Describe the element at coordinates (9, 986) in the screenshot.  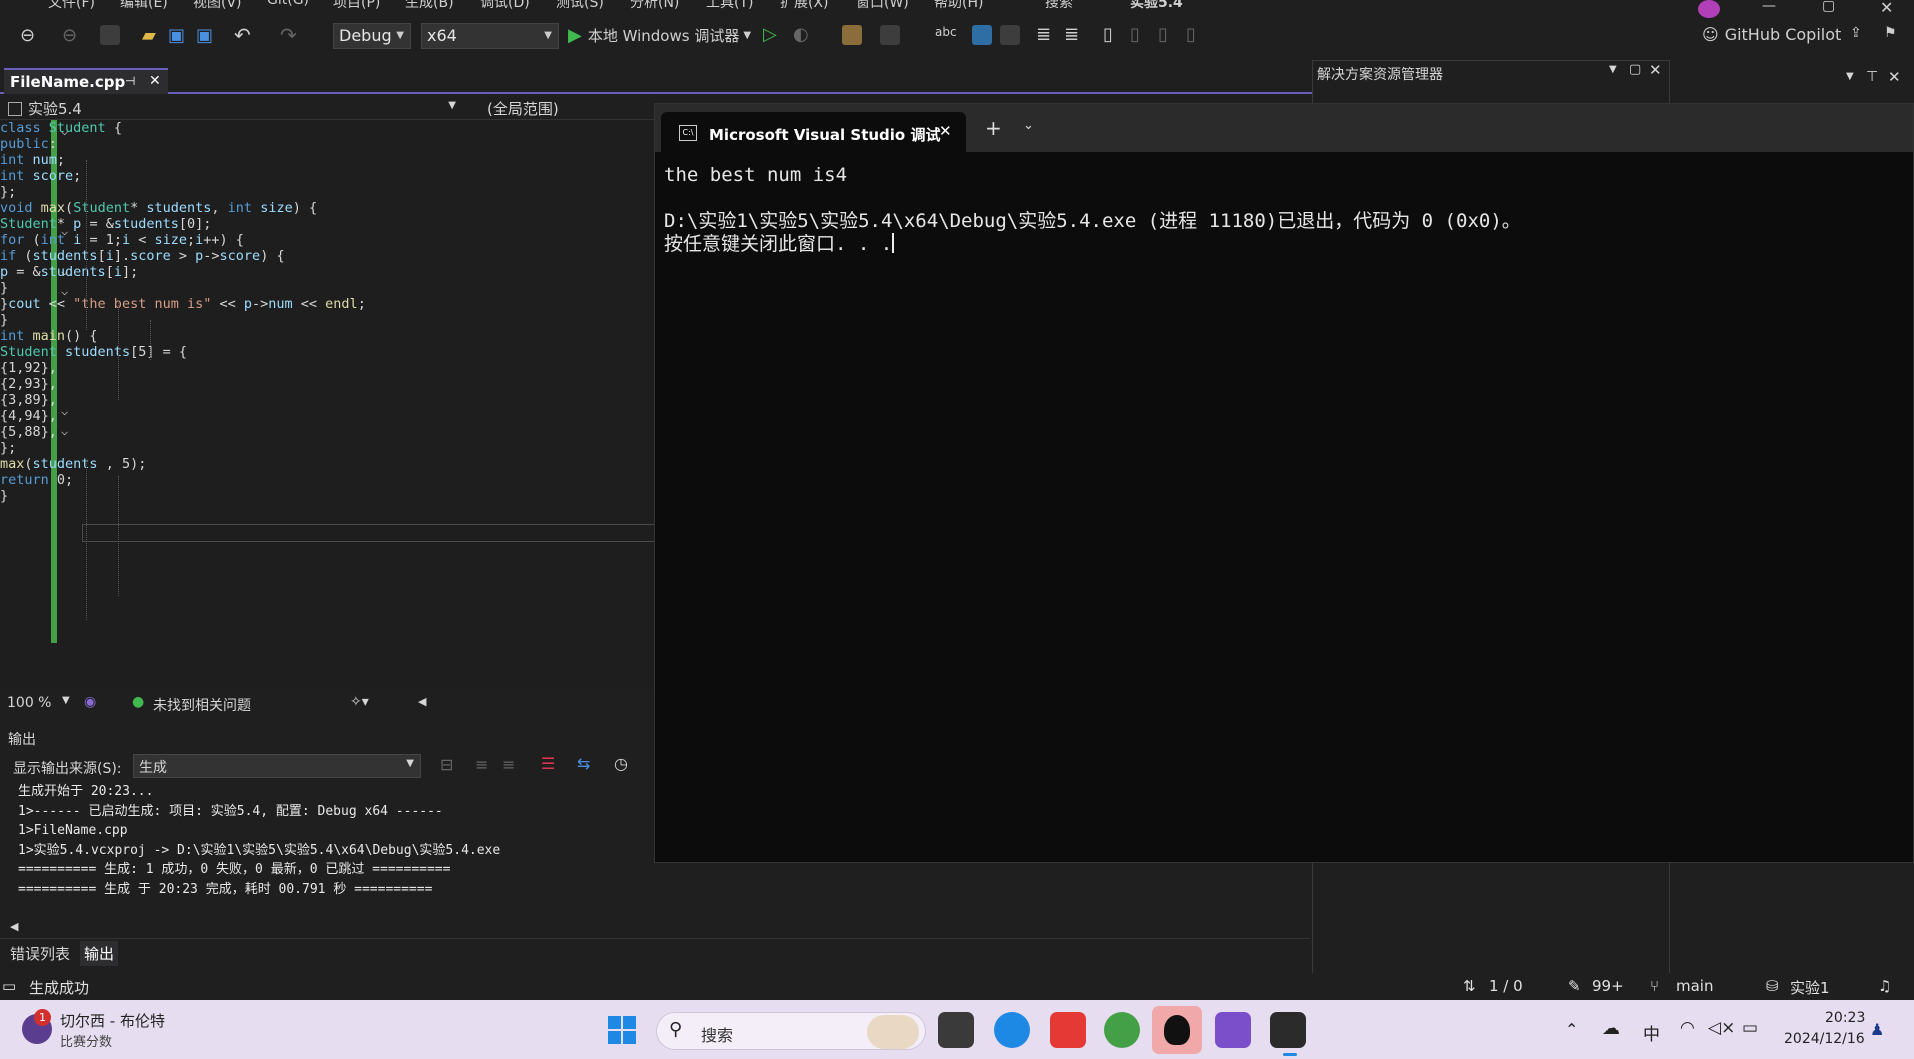
I see `notification-icon: ▭` at that location.